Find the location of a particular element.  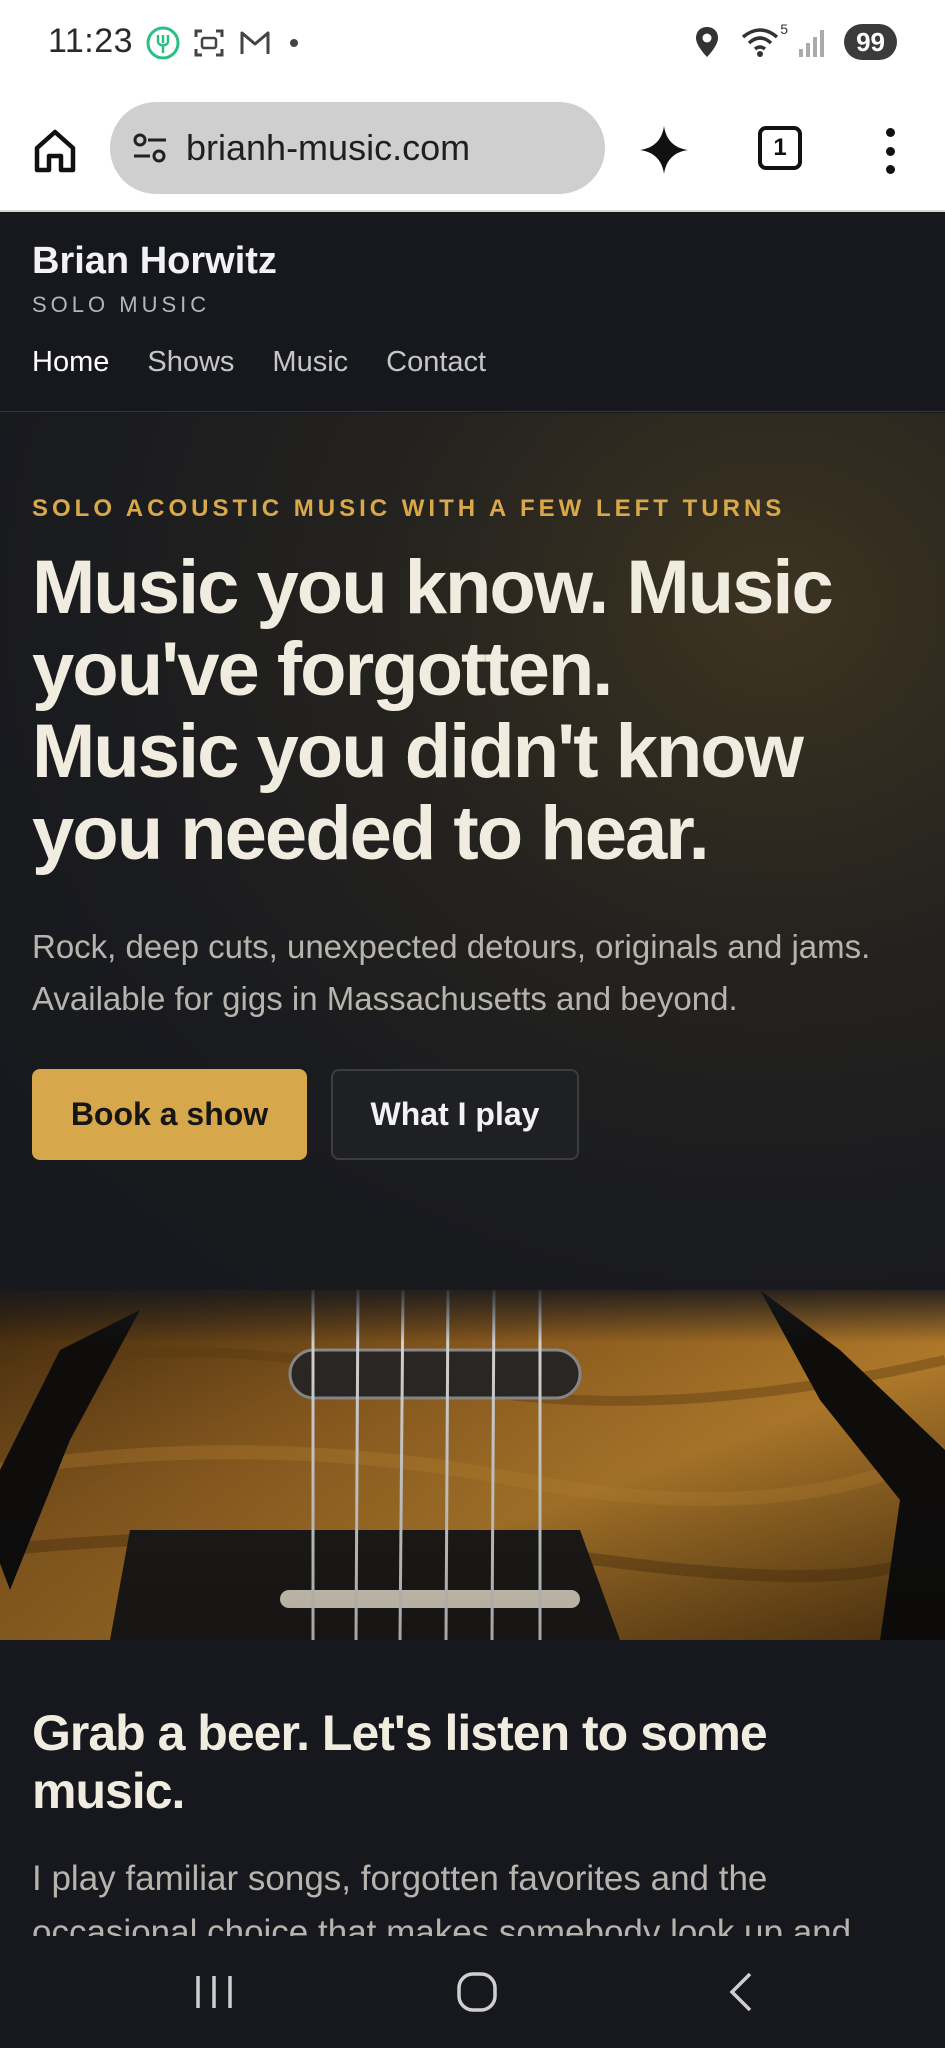

back-icon is located at coordinates (742, 1992).